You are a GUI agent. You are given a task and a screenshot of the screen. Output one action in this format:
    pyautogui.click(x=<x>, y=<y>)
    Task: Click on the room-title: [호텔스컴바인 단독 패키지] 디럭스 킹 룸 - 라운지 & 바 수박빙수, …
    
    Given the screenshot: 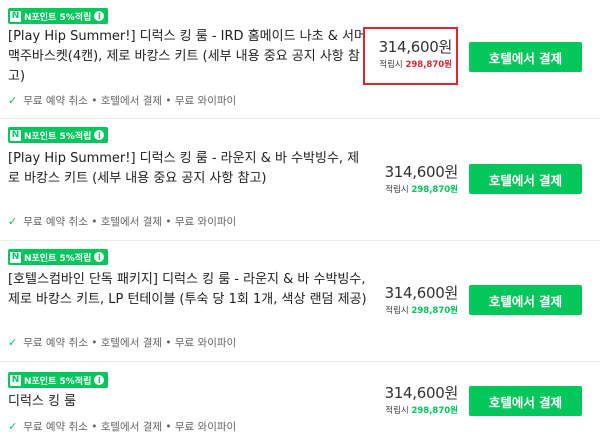 What is the action you would take?
    pyautogui.click(x=188, y=290)
    